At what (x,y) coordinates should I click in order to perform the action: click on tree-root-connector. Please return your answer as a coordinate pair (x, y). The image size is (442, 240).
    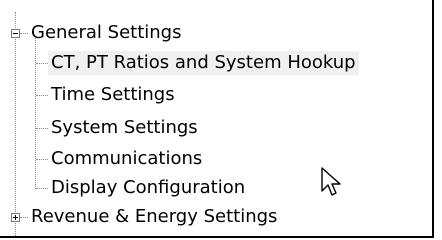
    Looking at the image, I should click on (15, 124).